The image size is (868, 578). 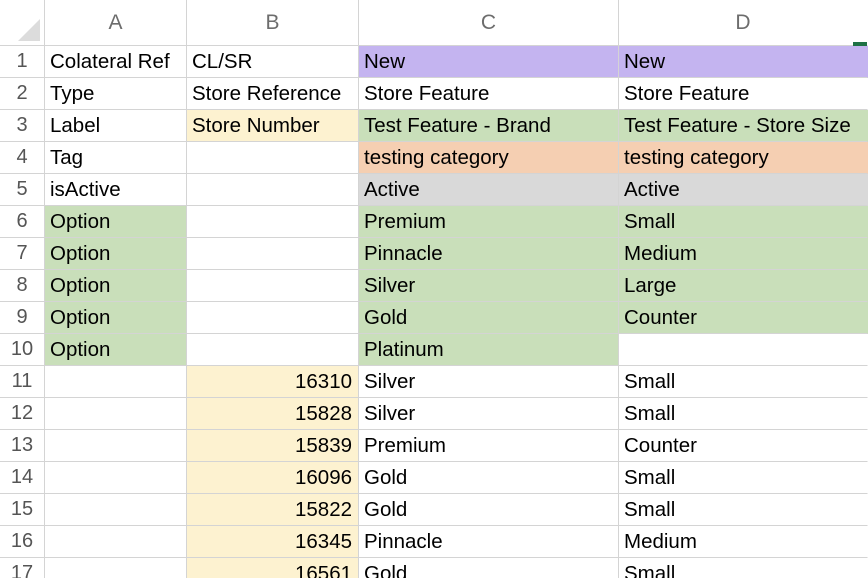 I want to click on cell-c-2: Store Feature, so click(x=489, y=94).